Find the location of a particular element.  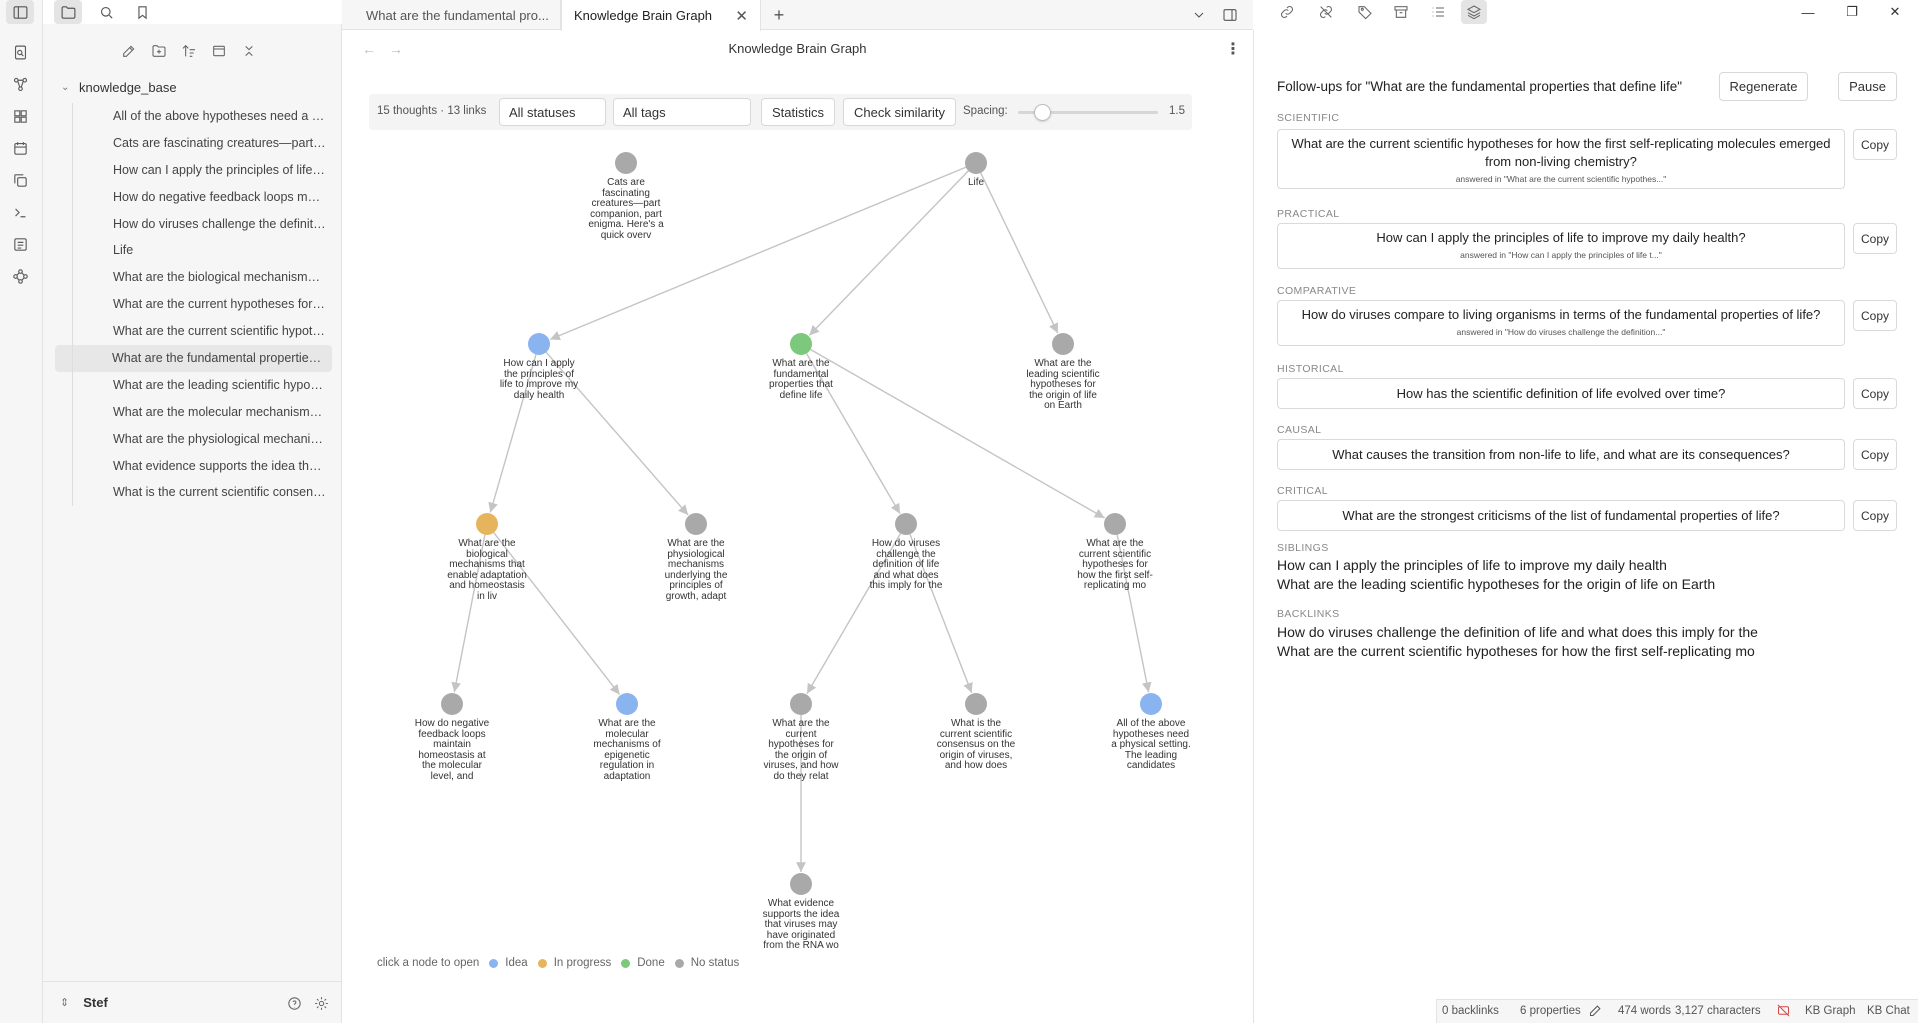

archive-icon is located at coordinates (1401, 12).